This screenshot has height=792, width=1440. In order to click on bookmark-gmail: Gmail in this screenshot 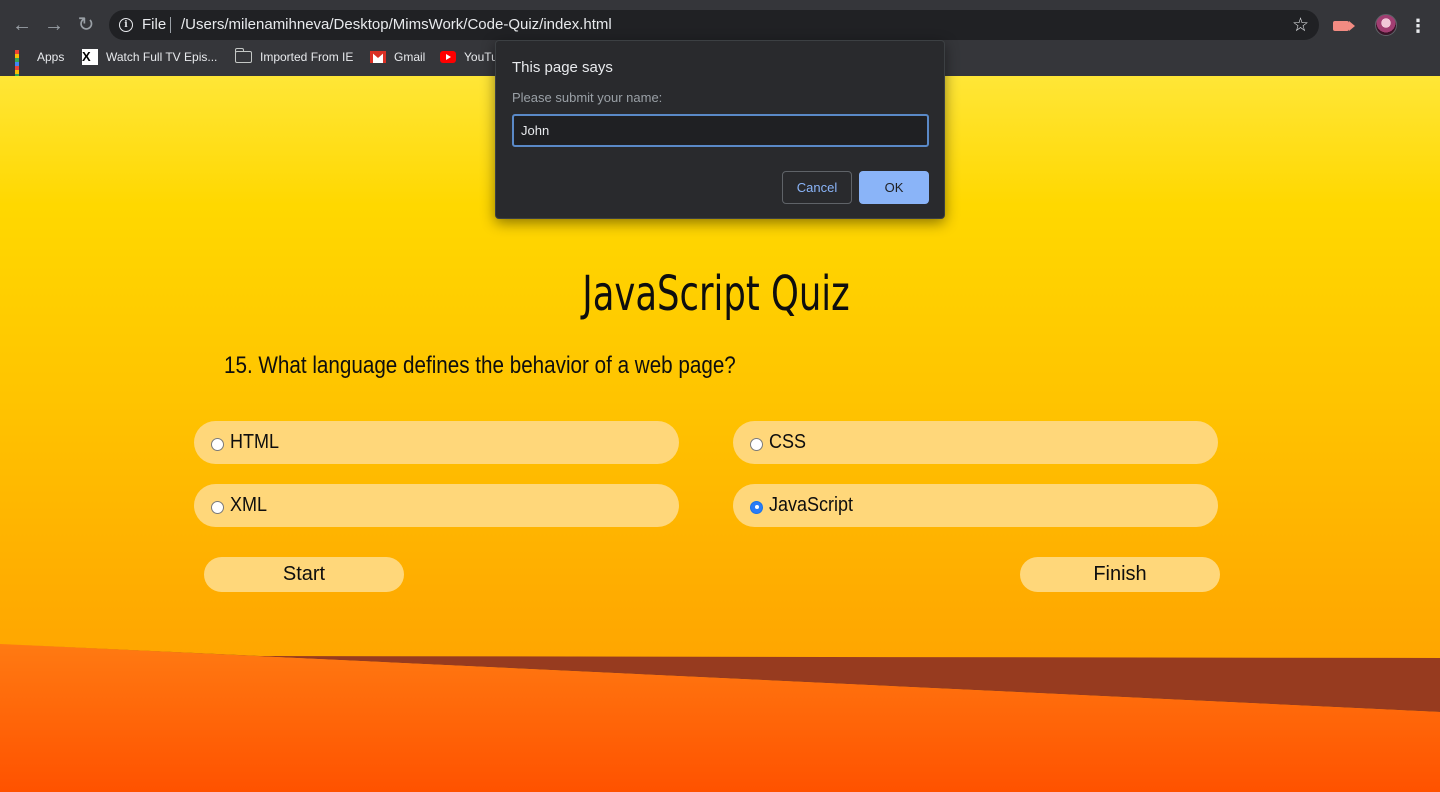, I will do `click(397, 57)`.